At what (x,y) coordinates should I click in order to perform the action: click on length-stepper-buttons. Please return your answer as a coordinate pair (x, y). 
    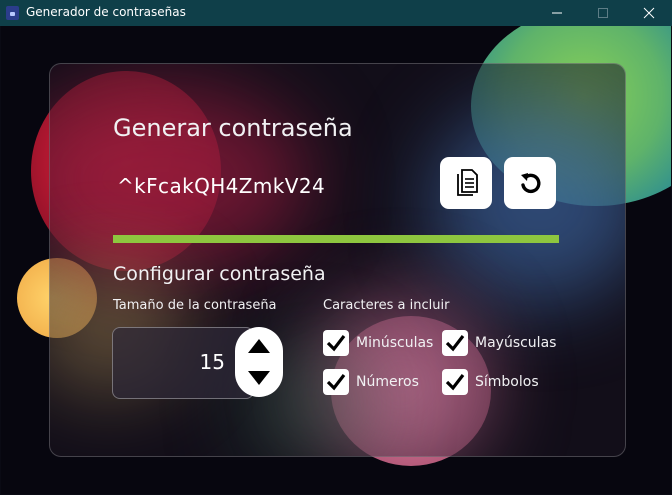
    Looking at the image, I should click on (259, 362).